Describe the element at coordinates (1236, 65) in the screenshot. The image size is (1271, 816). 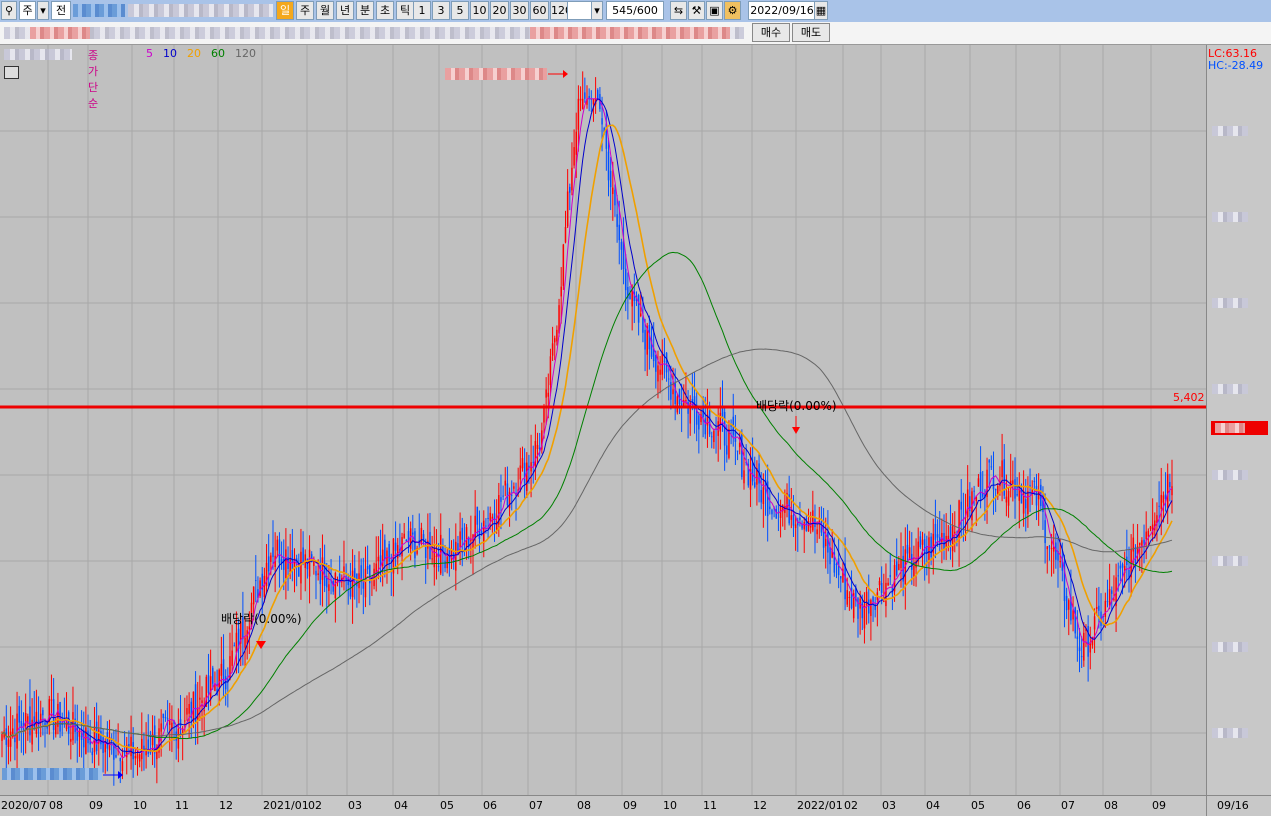
I see `hc-label: HC:-28.49` at that location.